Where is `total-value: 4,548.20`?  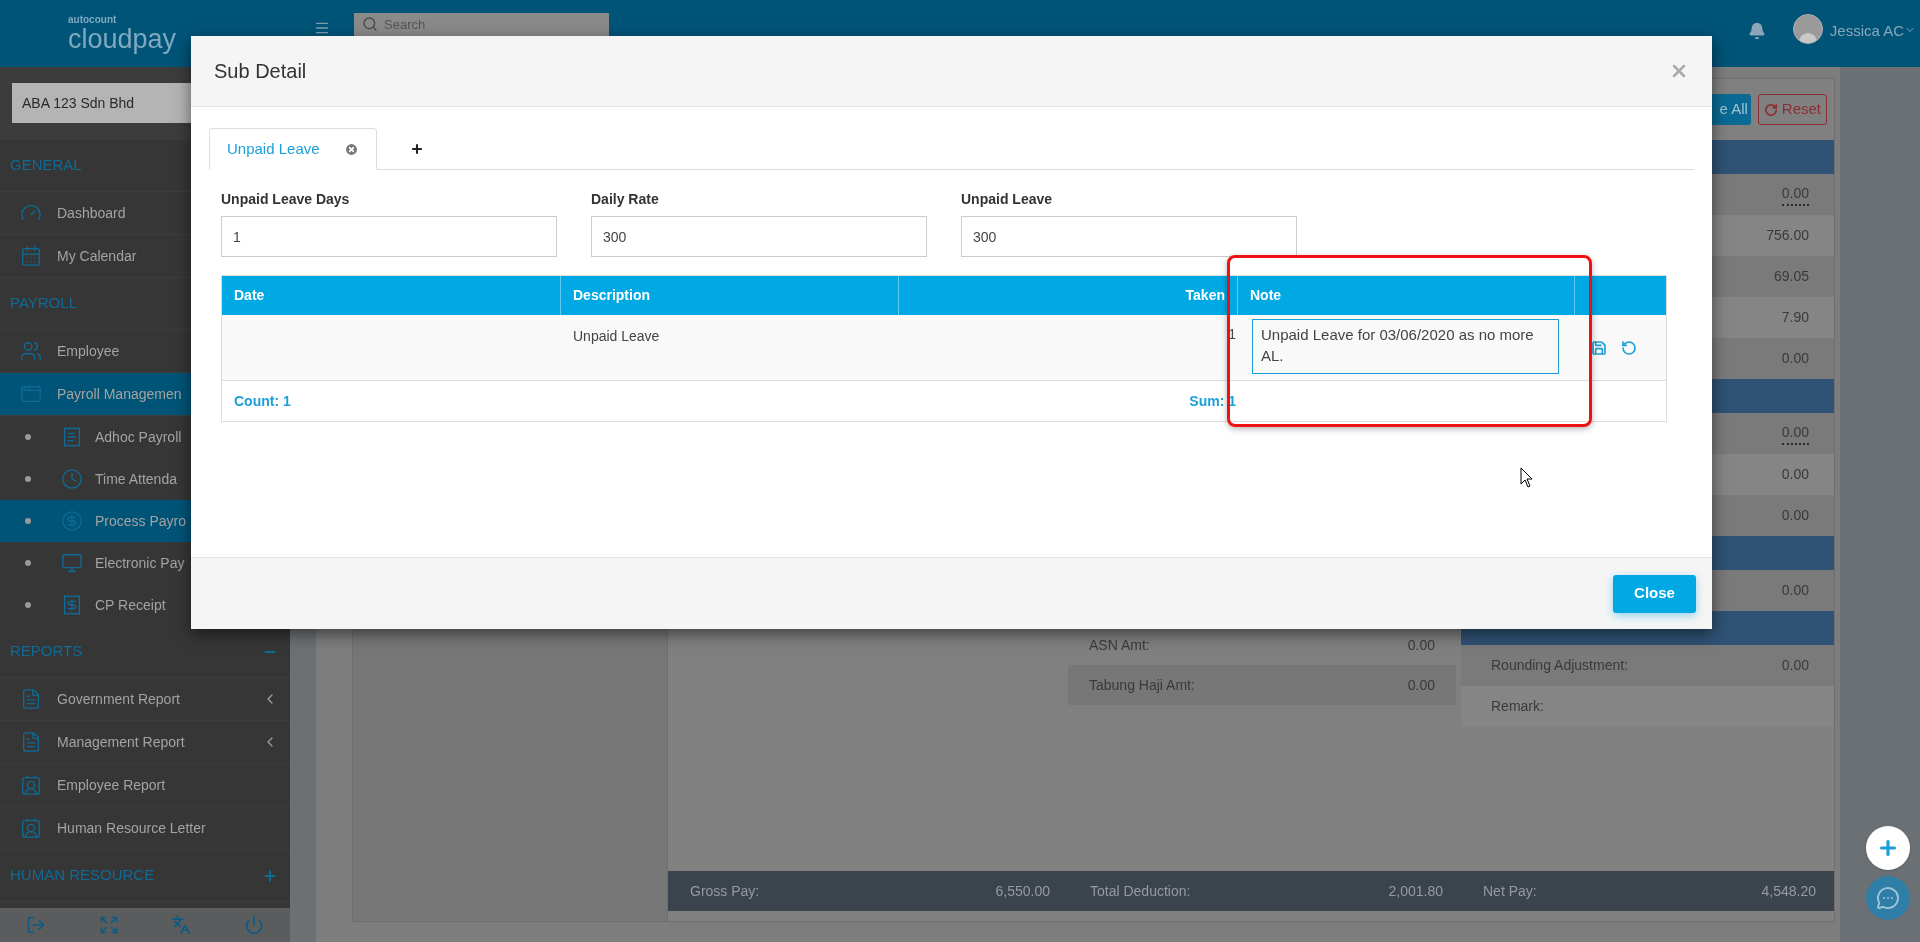 total-value: 4,548.20 is located at coordinates (1788, 891).